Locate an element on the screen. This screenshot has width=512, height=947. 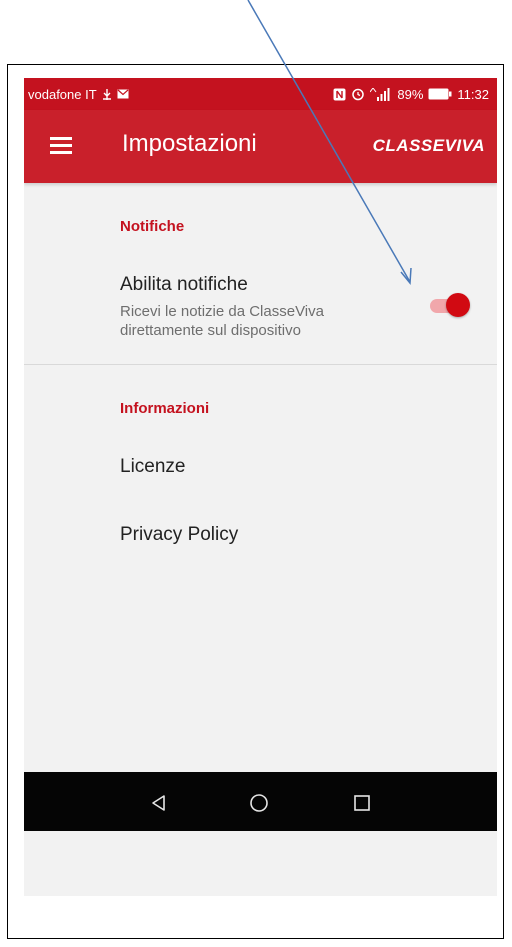
section-header-info: Informazioni is located at coordinates (165, 408).